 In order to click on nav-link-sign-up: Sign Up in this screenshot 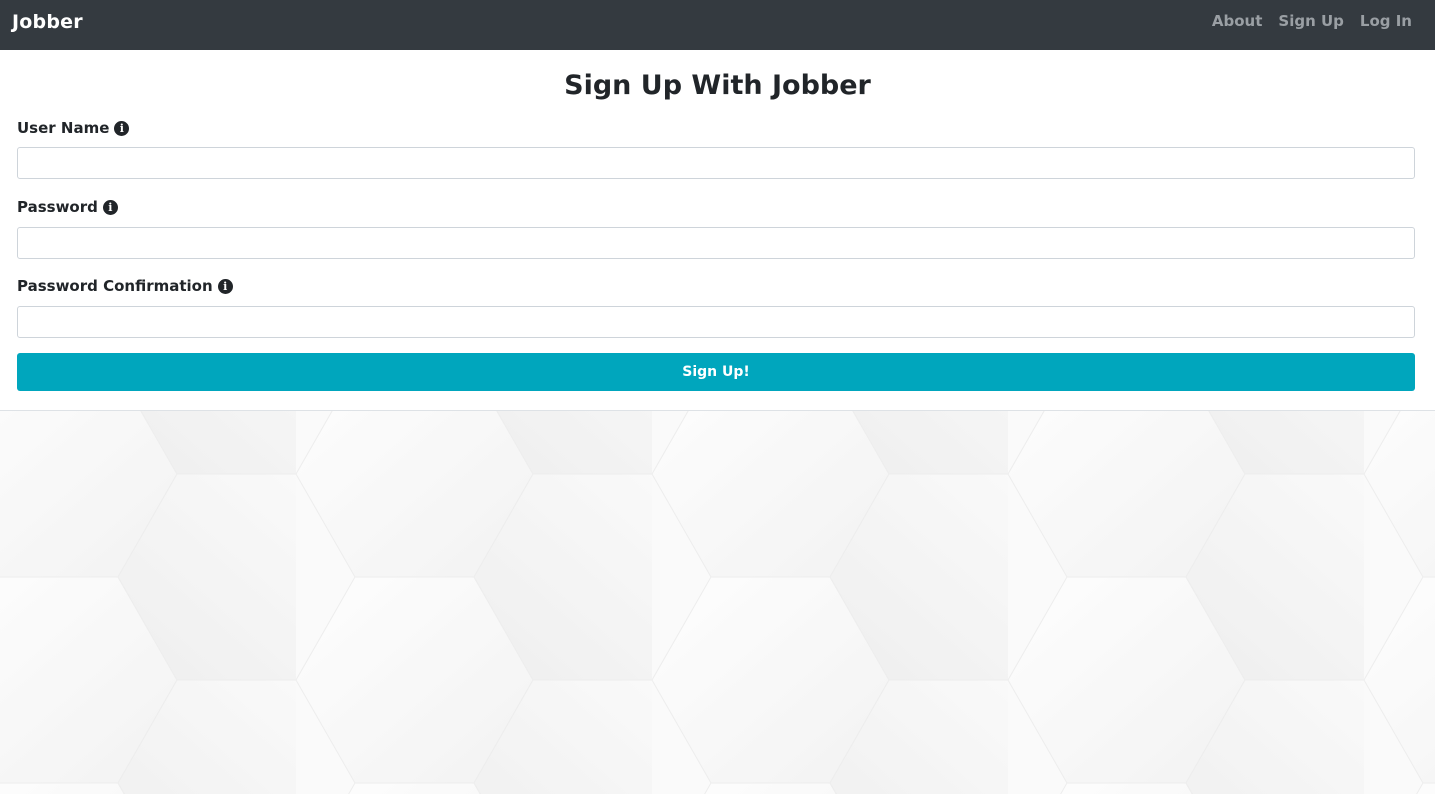, I will do `click(1311, 21)`.